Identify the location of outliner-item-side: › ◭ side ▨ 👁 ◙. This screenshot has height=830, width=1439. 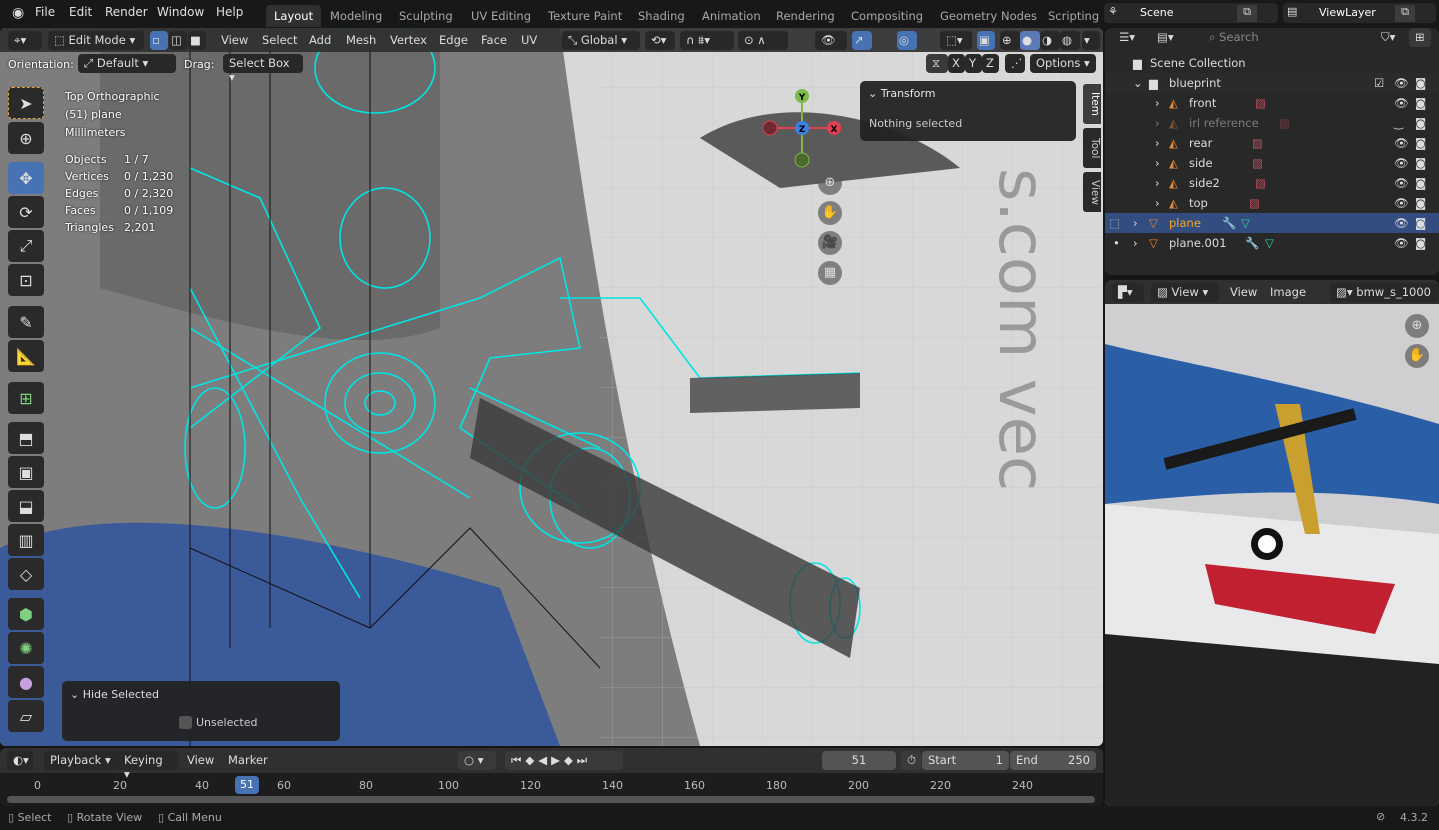
(1272, 163).